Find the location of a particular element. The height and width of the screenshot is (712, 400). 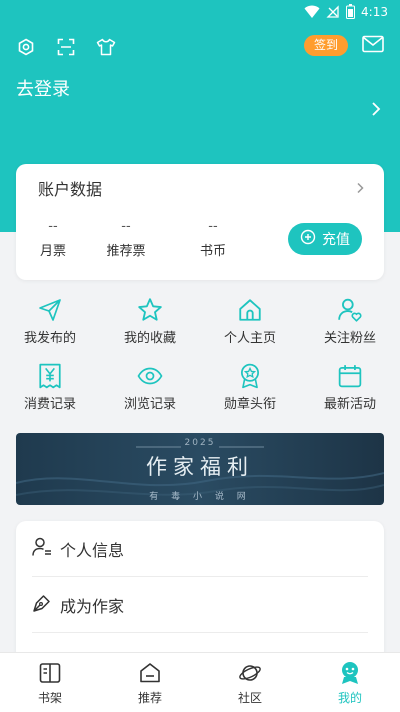

tab-label: 推荐 is located at coordinates (149, 698).